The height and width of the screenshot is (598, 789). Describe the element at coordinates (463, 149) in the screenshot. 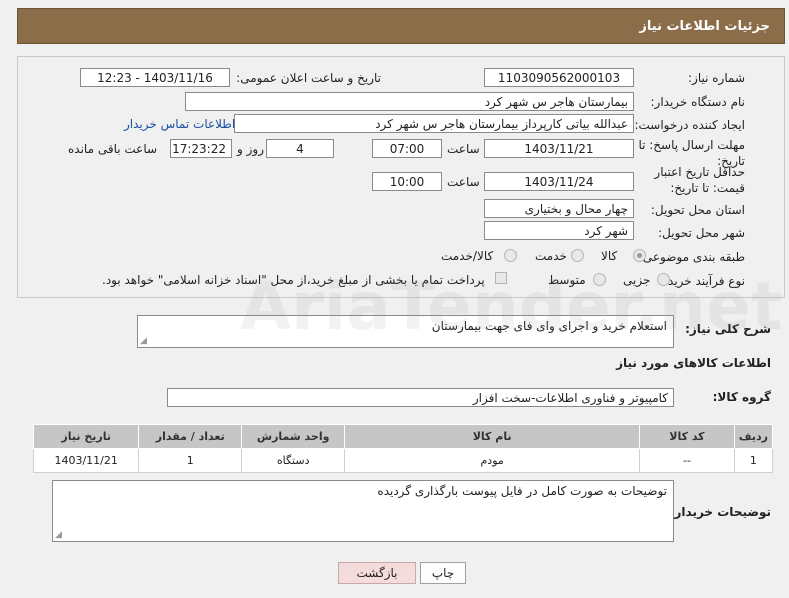

I see `reply-deadline-time-label: ساعت` at that location.